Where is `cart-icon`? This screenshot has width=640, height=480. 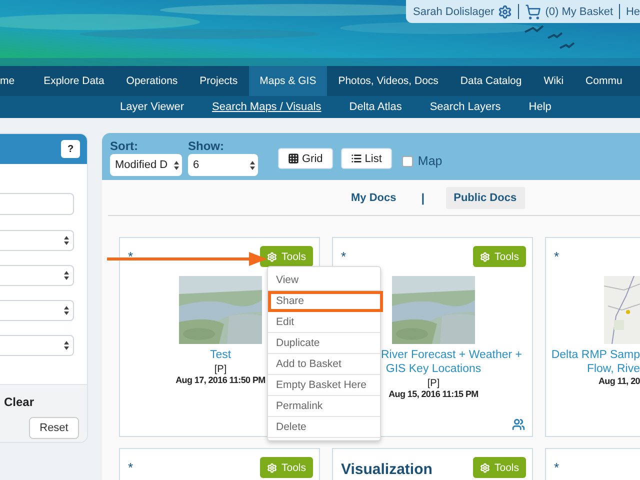
cart-icon is located at coordinates (533, 12).